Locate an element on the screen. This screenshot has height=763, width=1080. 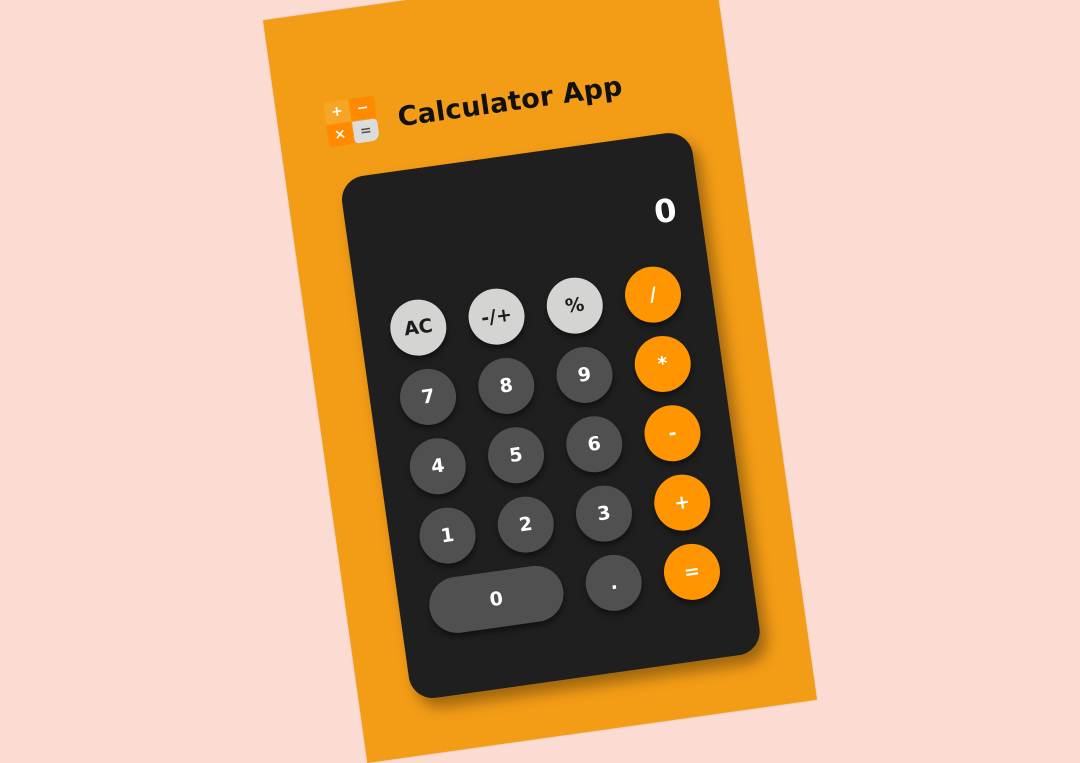
digit-0-button: 0 is located at coordinates (496, 599).